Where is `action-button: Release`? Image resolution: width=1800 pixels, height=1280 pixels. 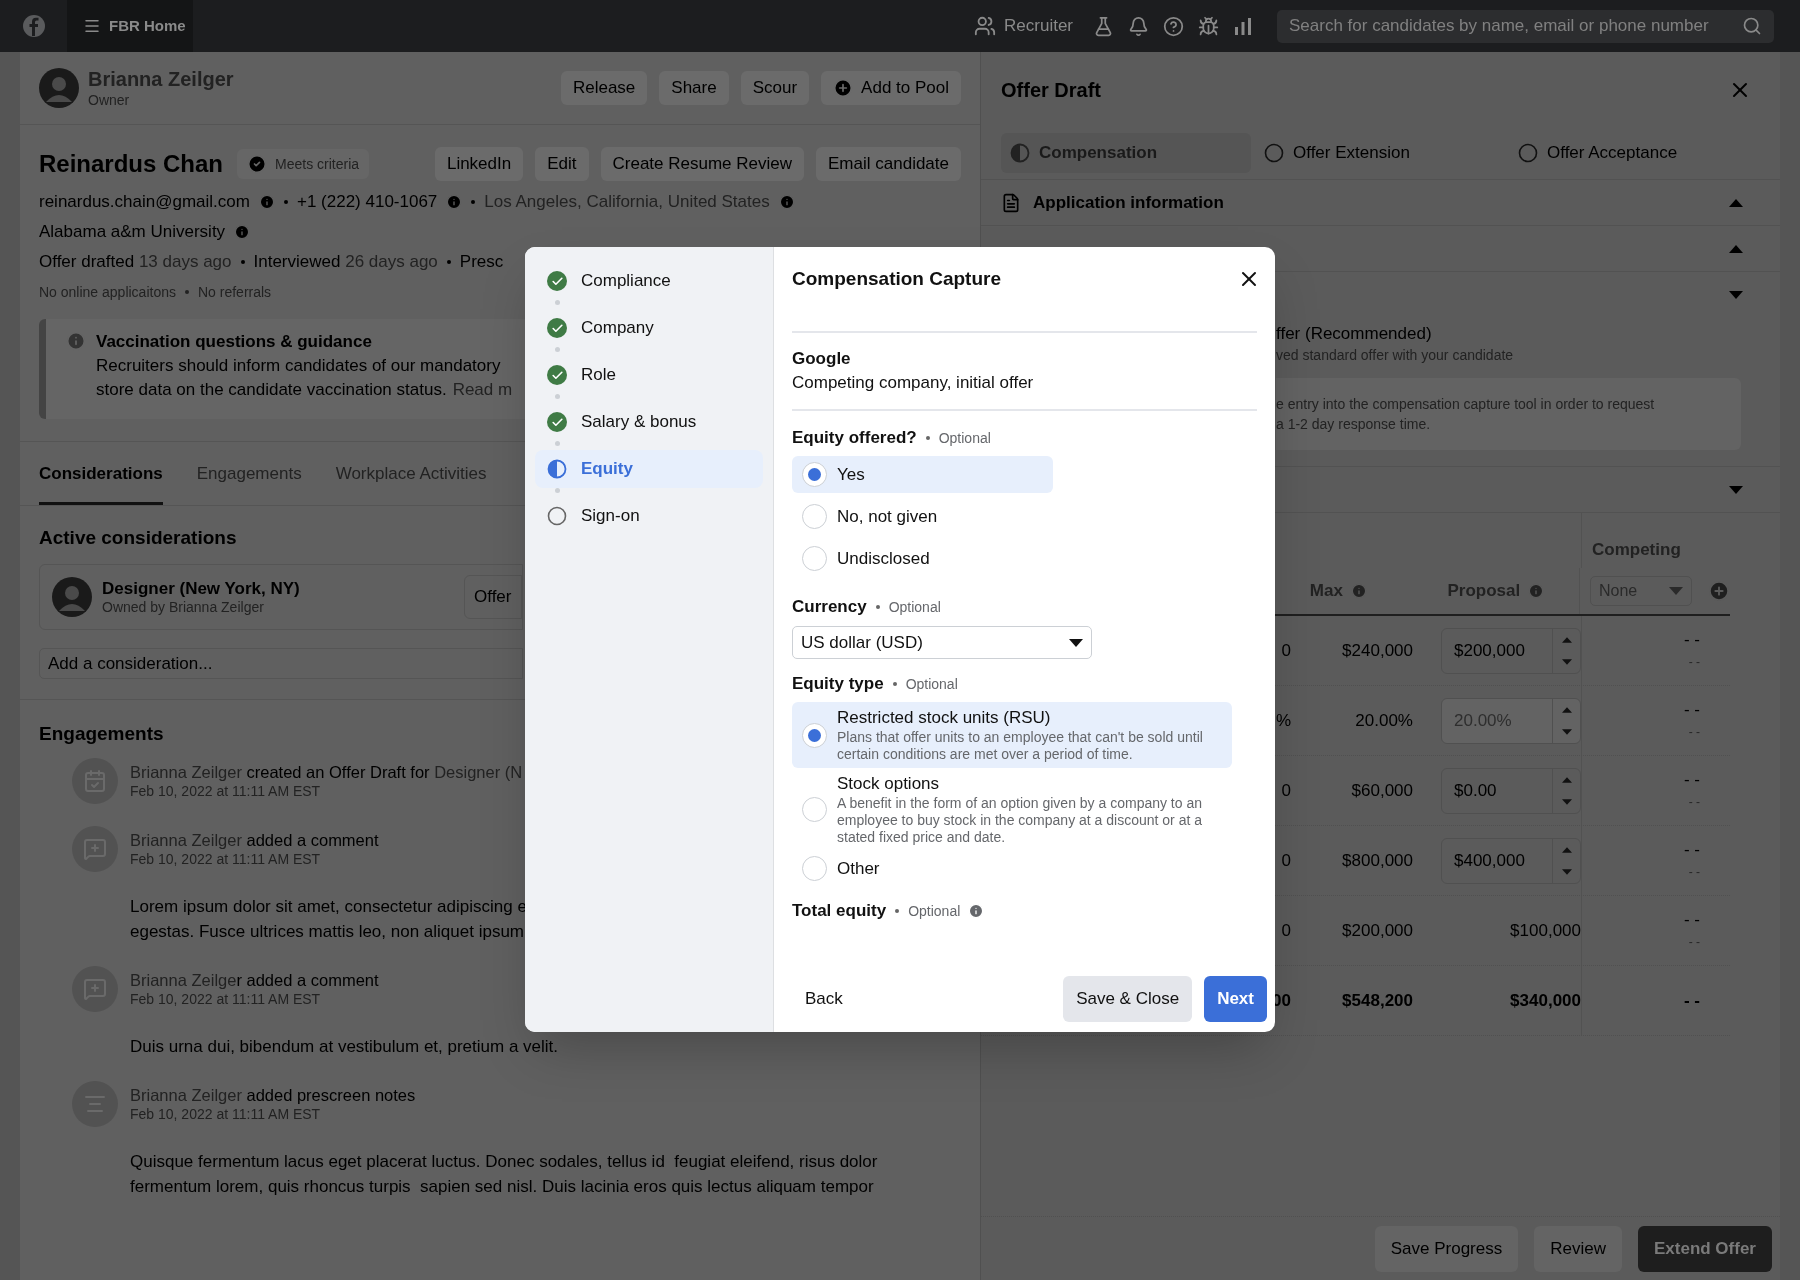
action-button: Release is located at coordinates (604, 88).